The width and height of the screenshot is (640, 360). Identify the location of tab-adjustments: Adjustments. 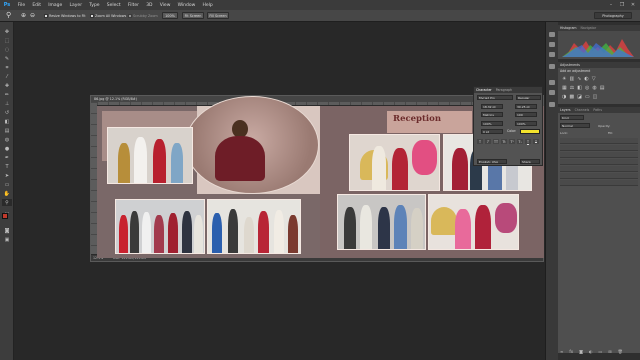
(570, 65).